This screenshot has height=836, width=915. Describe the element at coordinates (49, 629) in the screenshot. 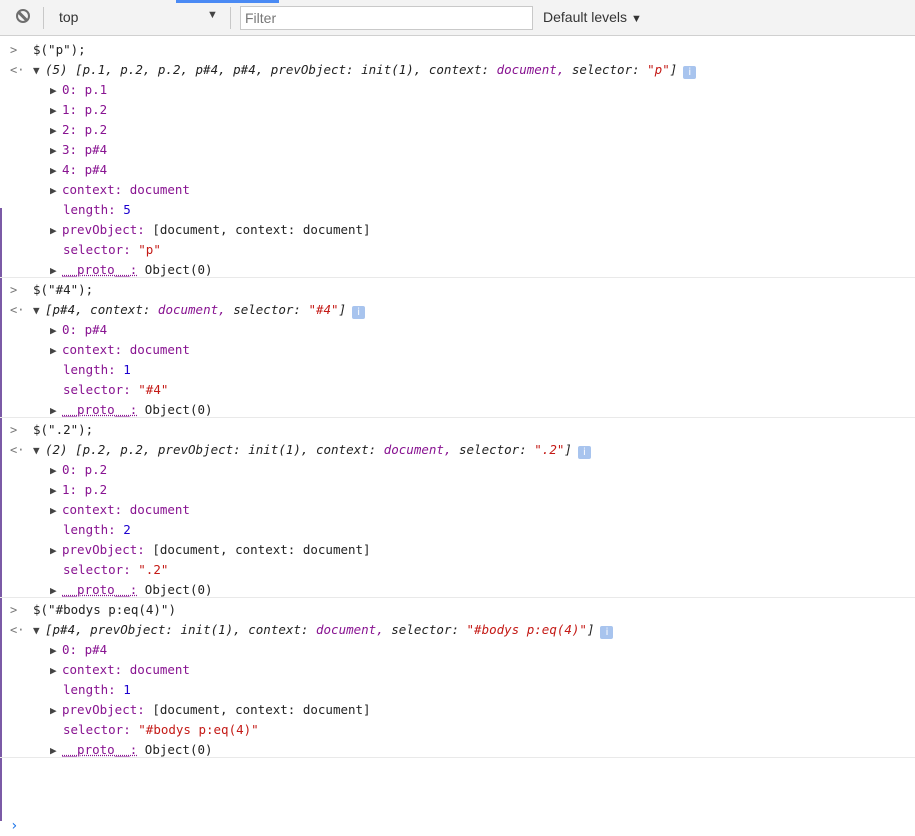

I see `array-open-bracket: [` at that location.